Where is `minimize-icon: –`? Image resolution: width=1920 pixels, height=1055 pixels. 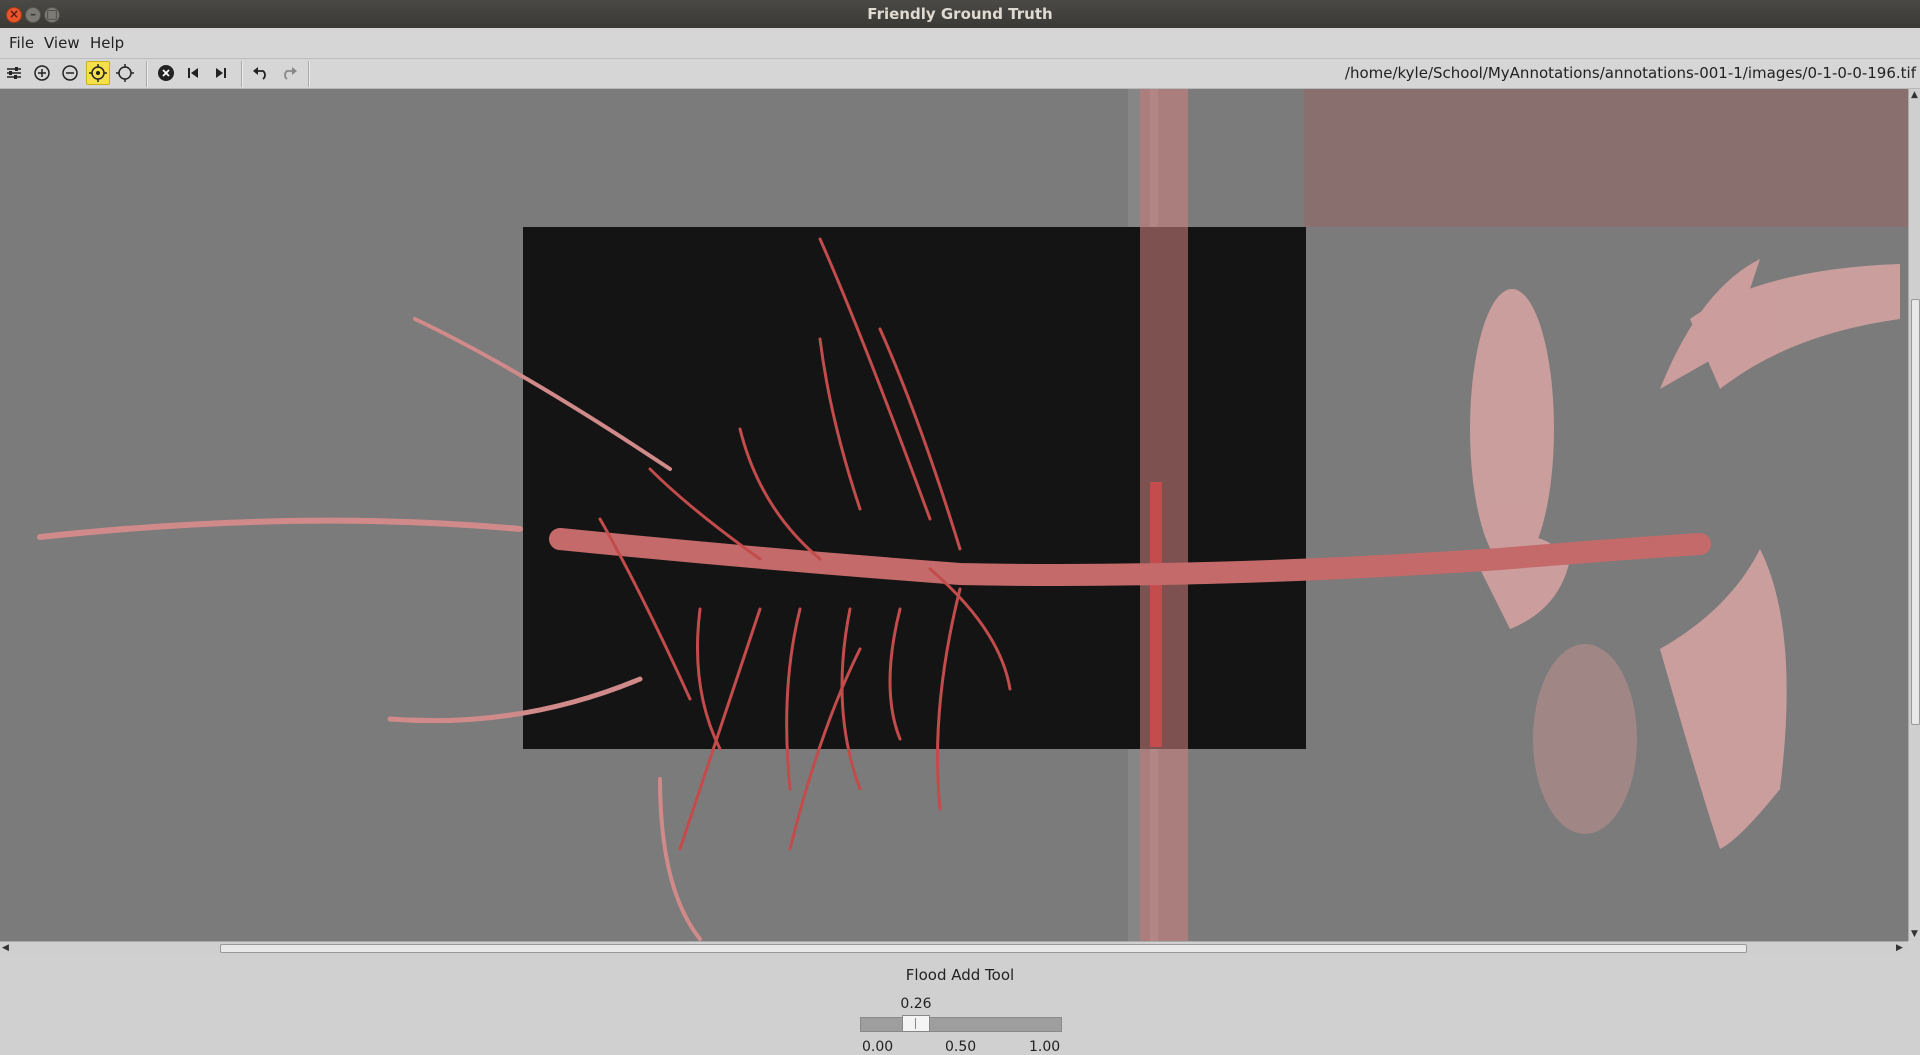
minimize-icon: – is located at coordinates (33, 14).